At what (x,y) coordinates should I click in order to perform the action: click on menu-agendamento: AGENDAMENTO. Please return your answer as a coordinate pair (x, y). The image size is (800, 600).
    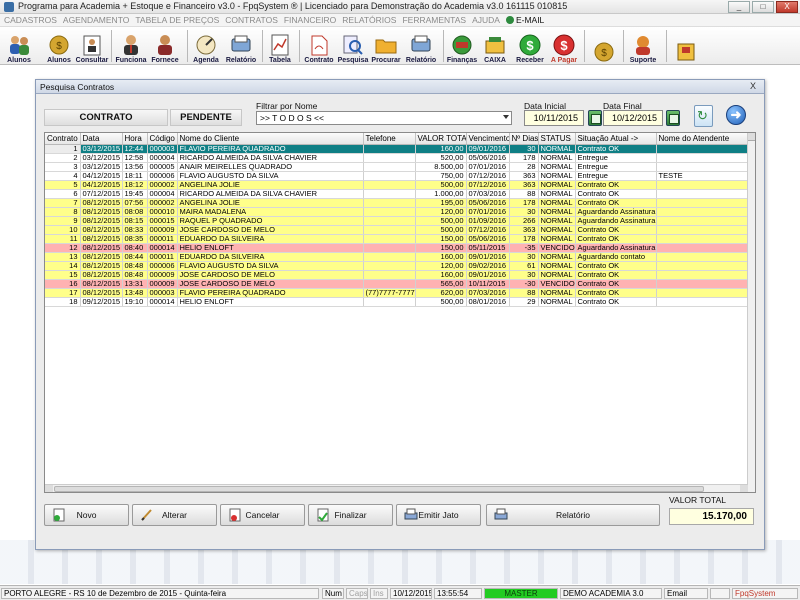
    Looking at the image, I should click on (96, 20).